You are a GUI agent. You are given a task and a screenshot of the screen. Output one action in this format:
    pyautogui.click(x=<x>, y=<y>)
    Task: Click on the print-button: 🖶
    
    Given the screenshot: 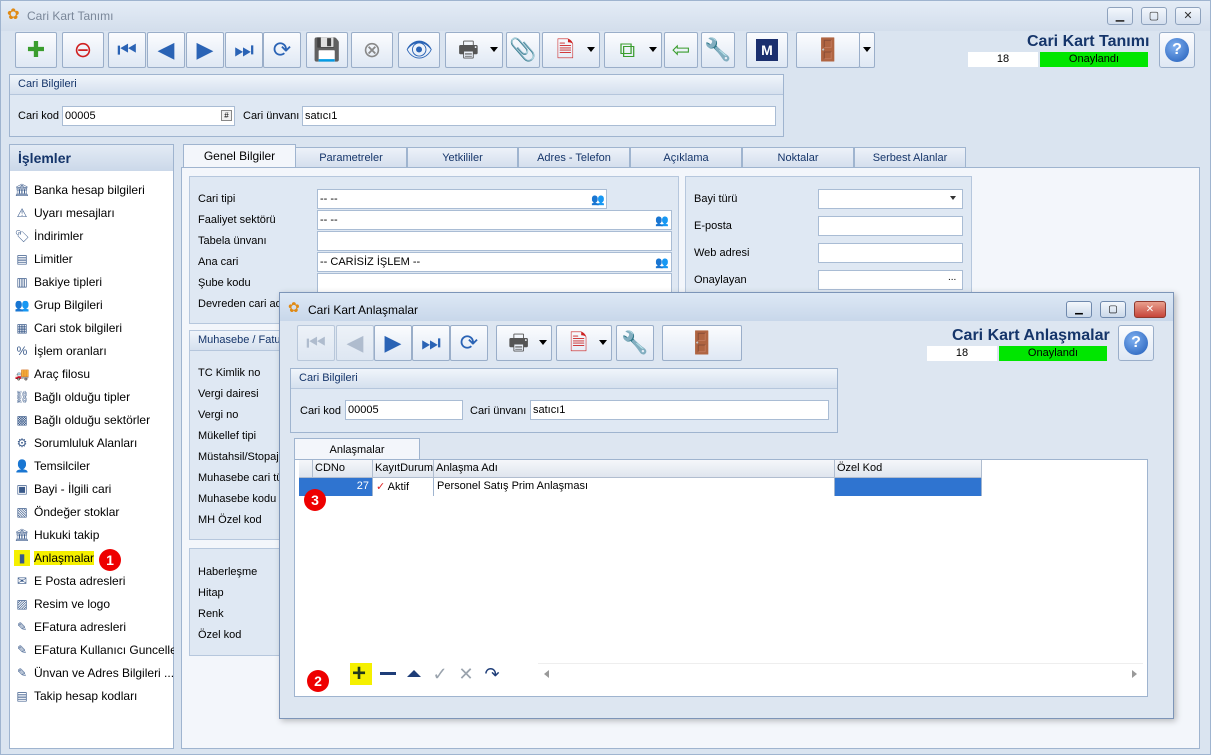 What is the action you would take?
    pyautogui.click(x=474, y=50)
    